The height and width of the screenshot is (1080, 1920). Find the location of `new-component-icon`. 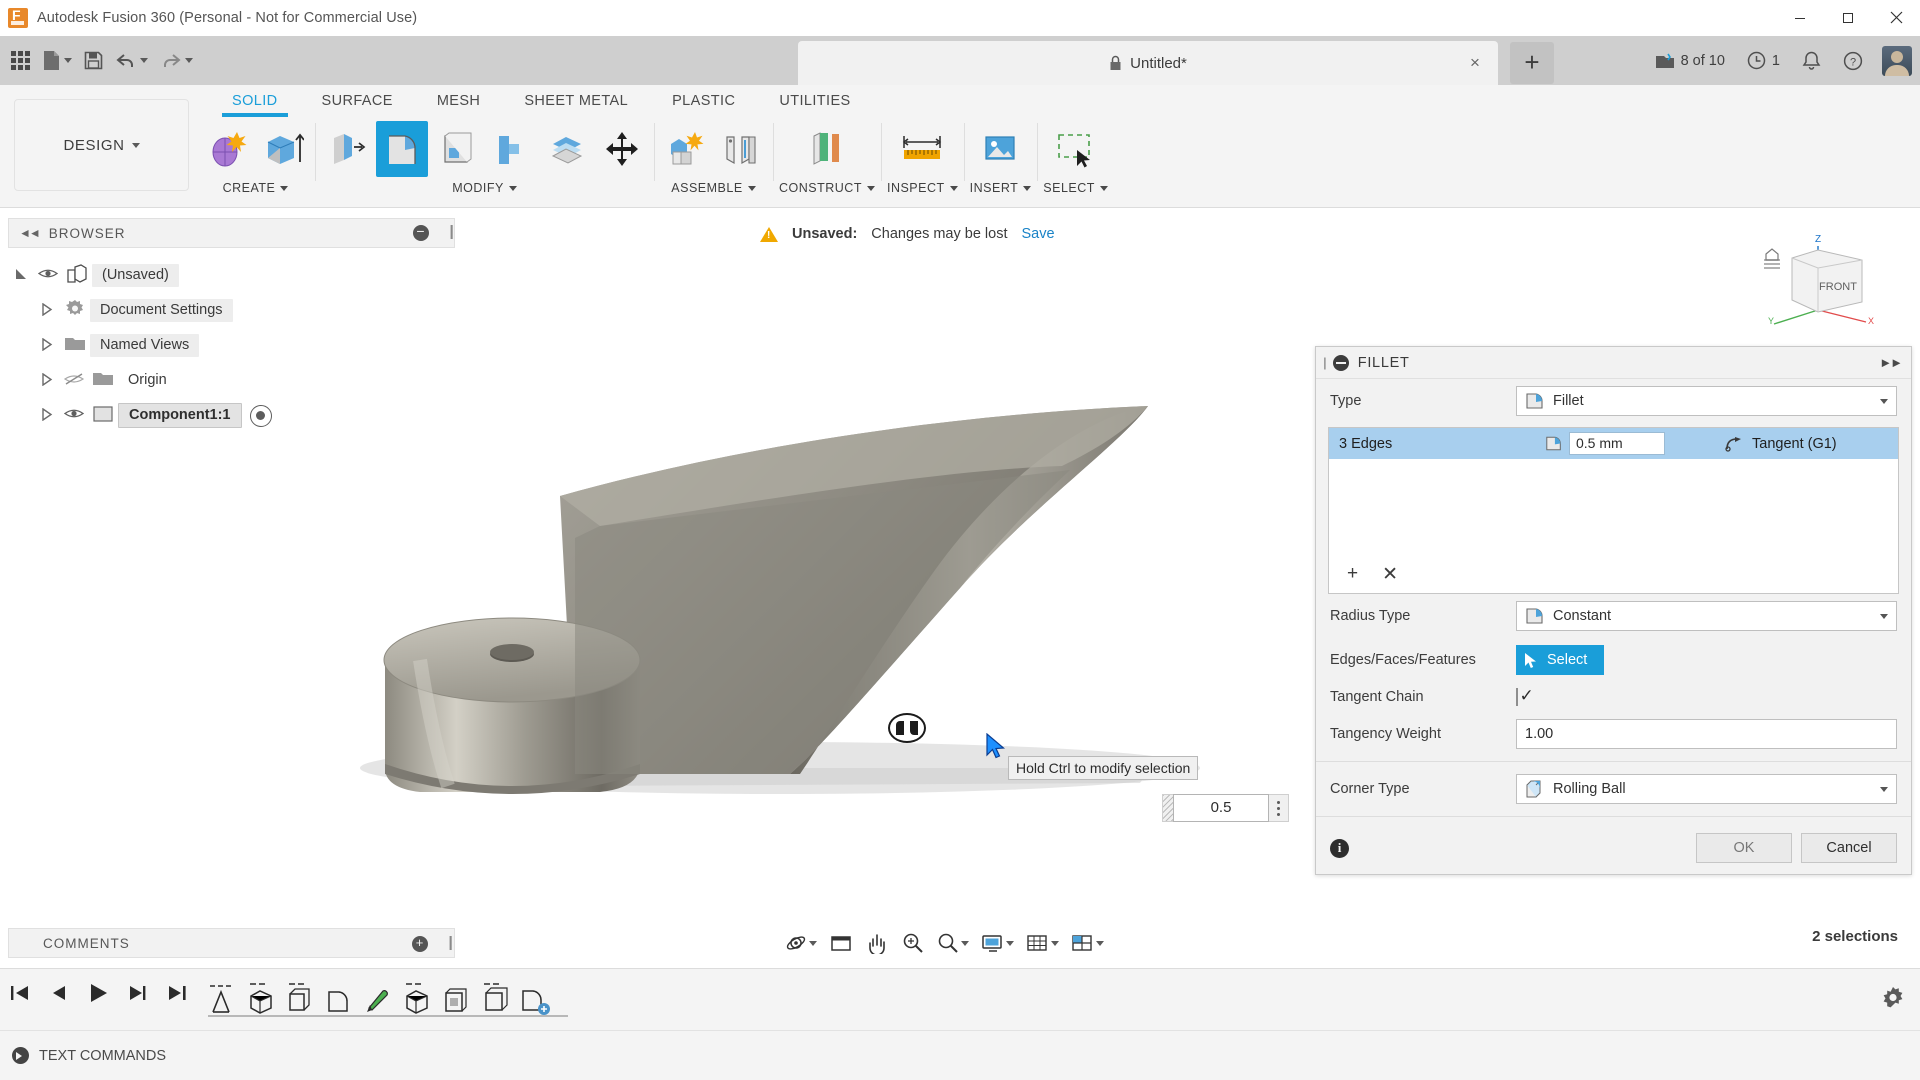

new-component-icon is located at coordinates (686, 149).